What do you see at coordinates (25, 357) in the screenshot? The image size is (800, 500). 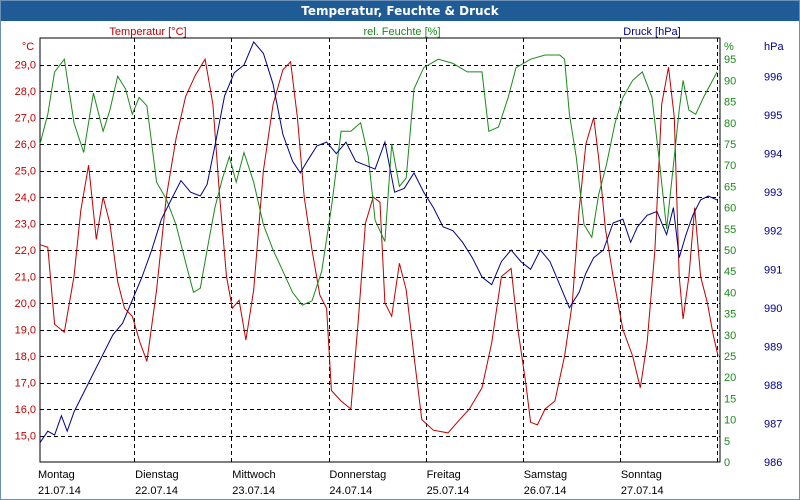 I see `temperature-tick-label: 18,0` at bounding box center [25, 357].